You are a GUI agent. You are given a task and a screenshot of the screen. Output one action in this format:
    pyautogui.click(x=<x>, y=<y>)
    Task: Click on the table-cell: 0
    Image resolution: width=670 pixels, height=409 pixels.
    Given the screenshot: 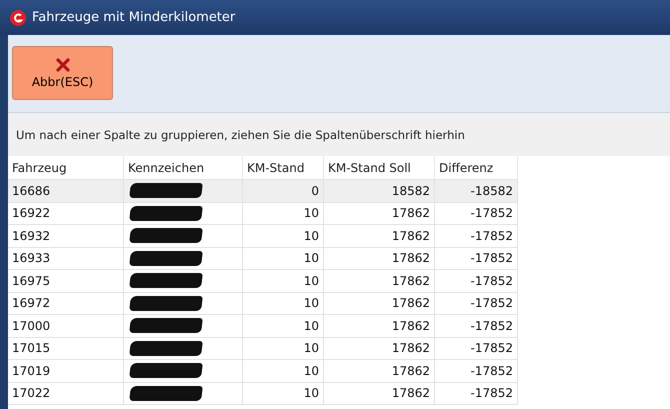 What is the action you would take?
    pyautogui.click(x=283, y=191)
    